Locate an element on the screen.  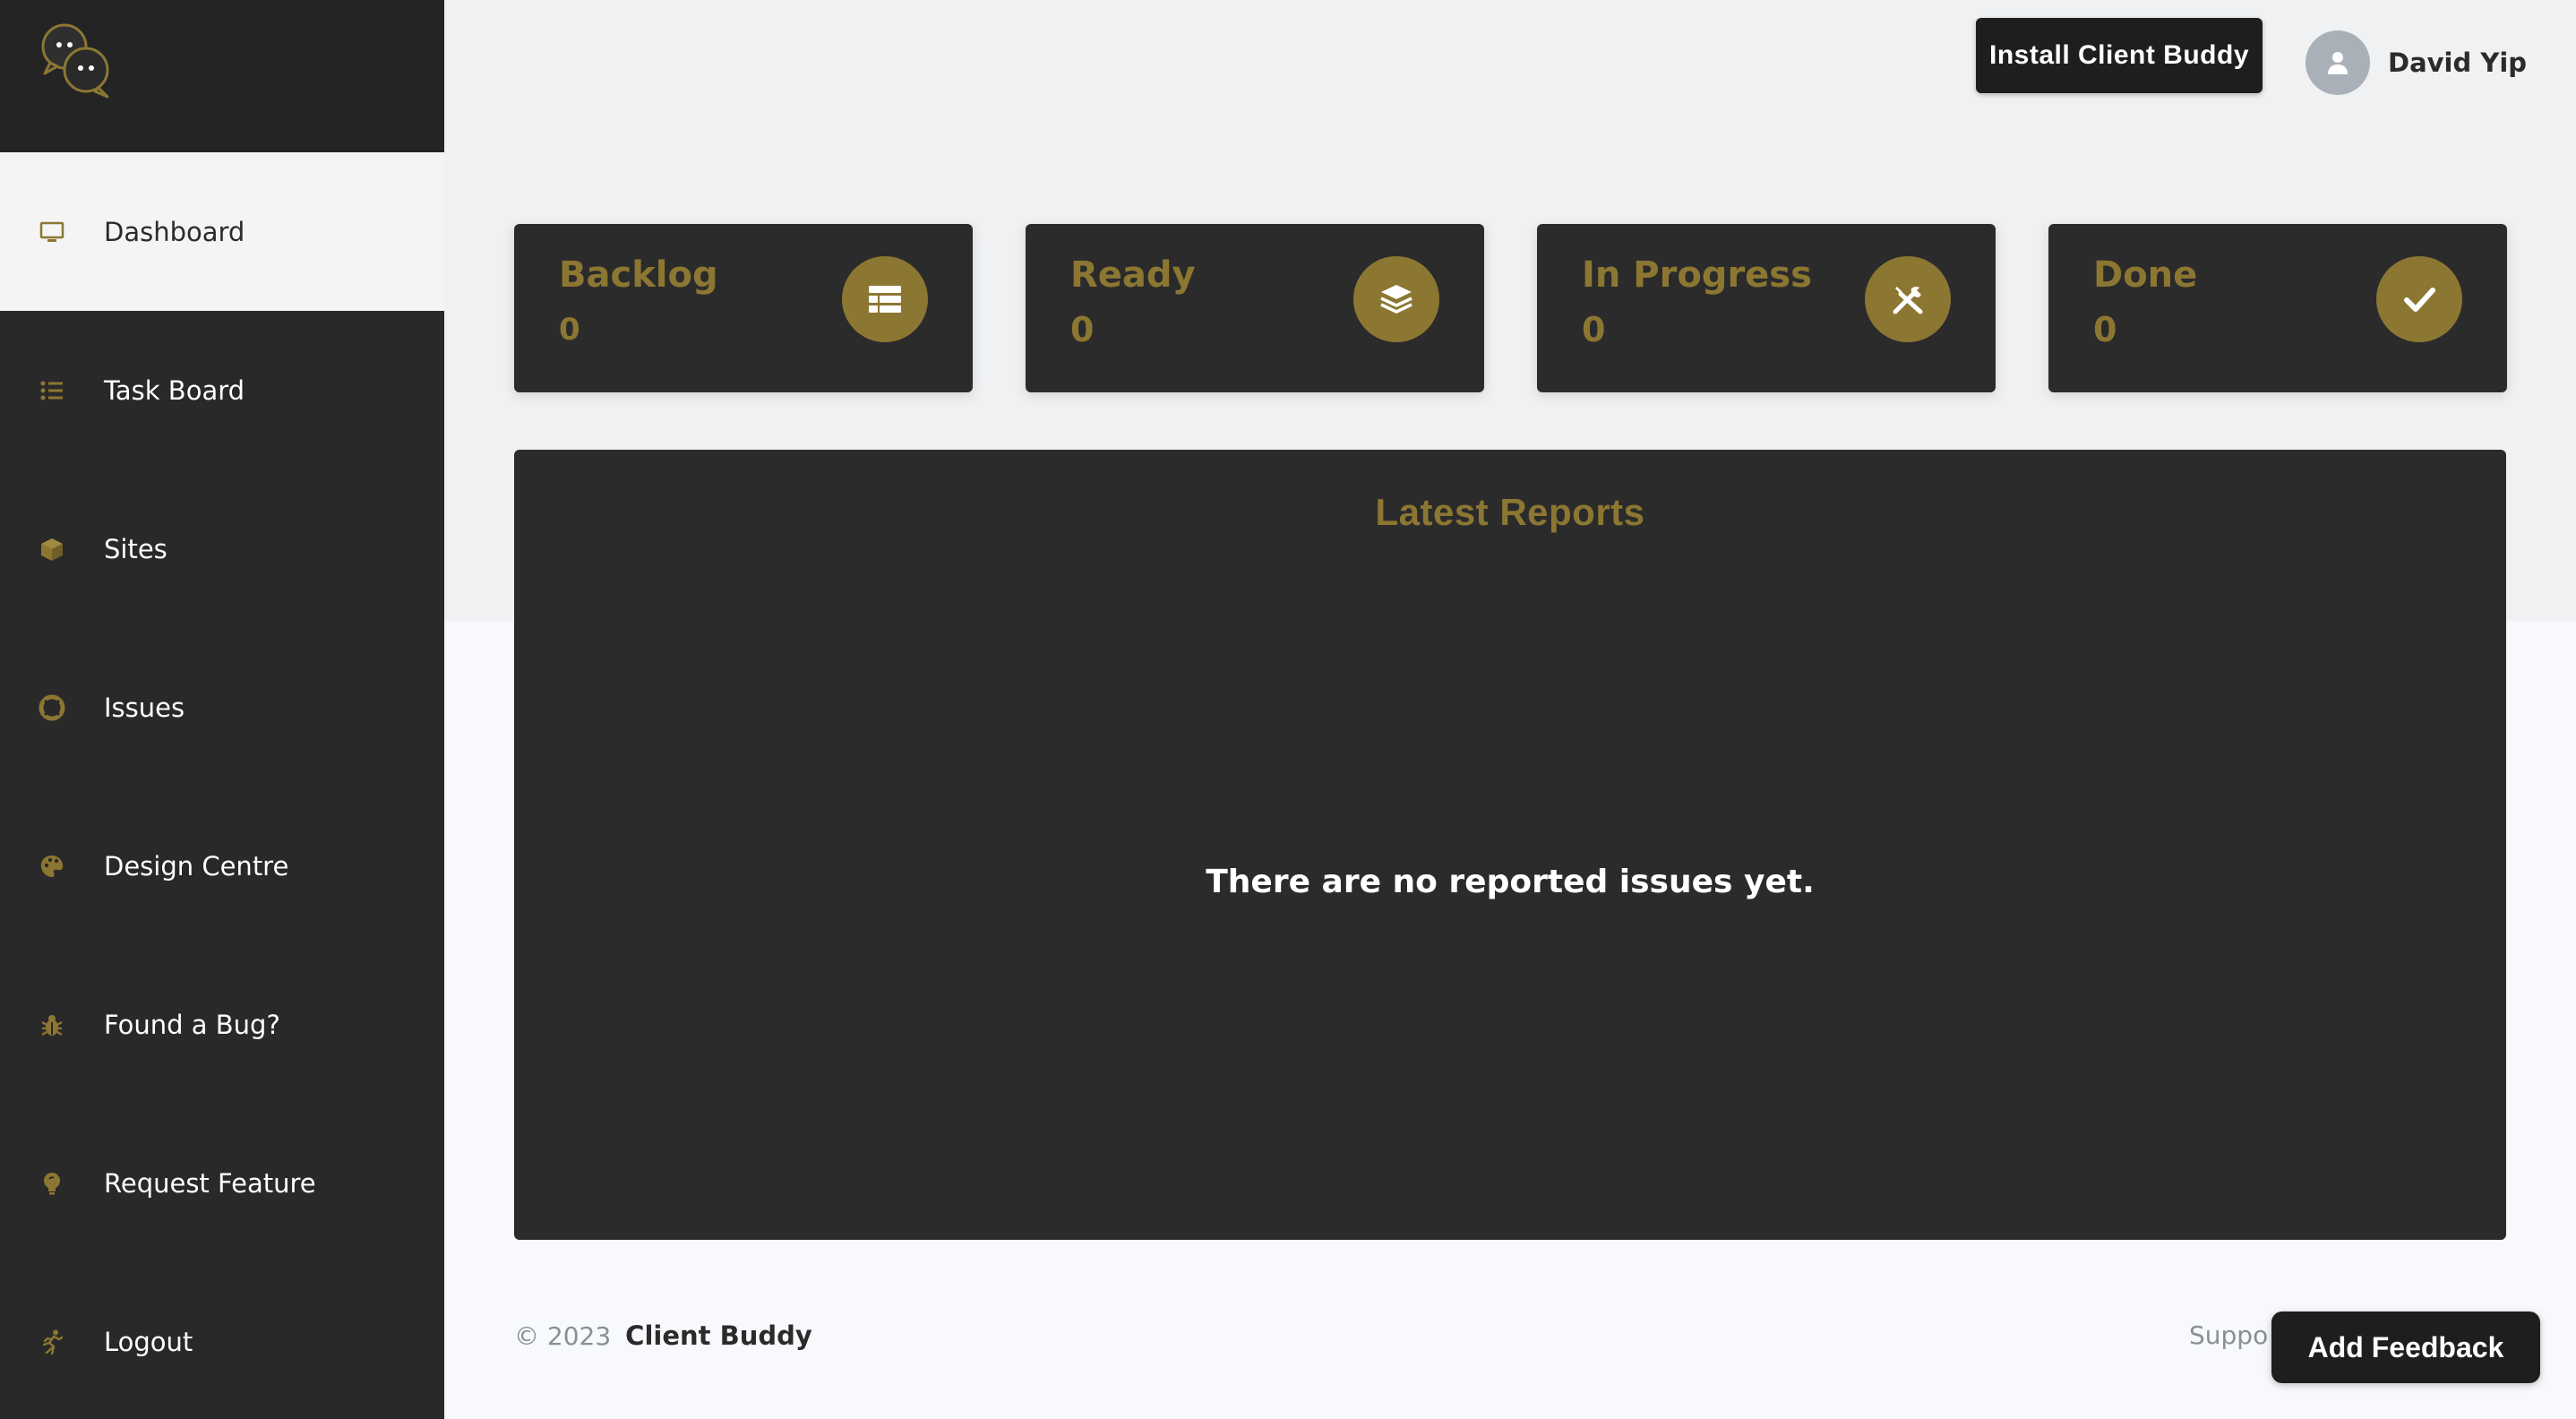
sidebar-item-label: Dashboard is located at coordinates (174, 232).